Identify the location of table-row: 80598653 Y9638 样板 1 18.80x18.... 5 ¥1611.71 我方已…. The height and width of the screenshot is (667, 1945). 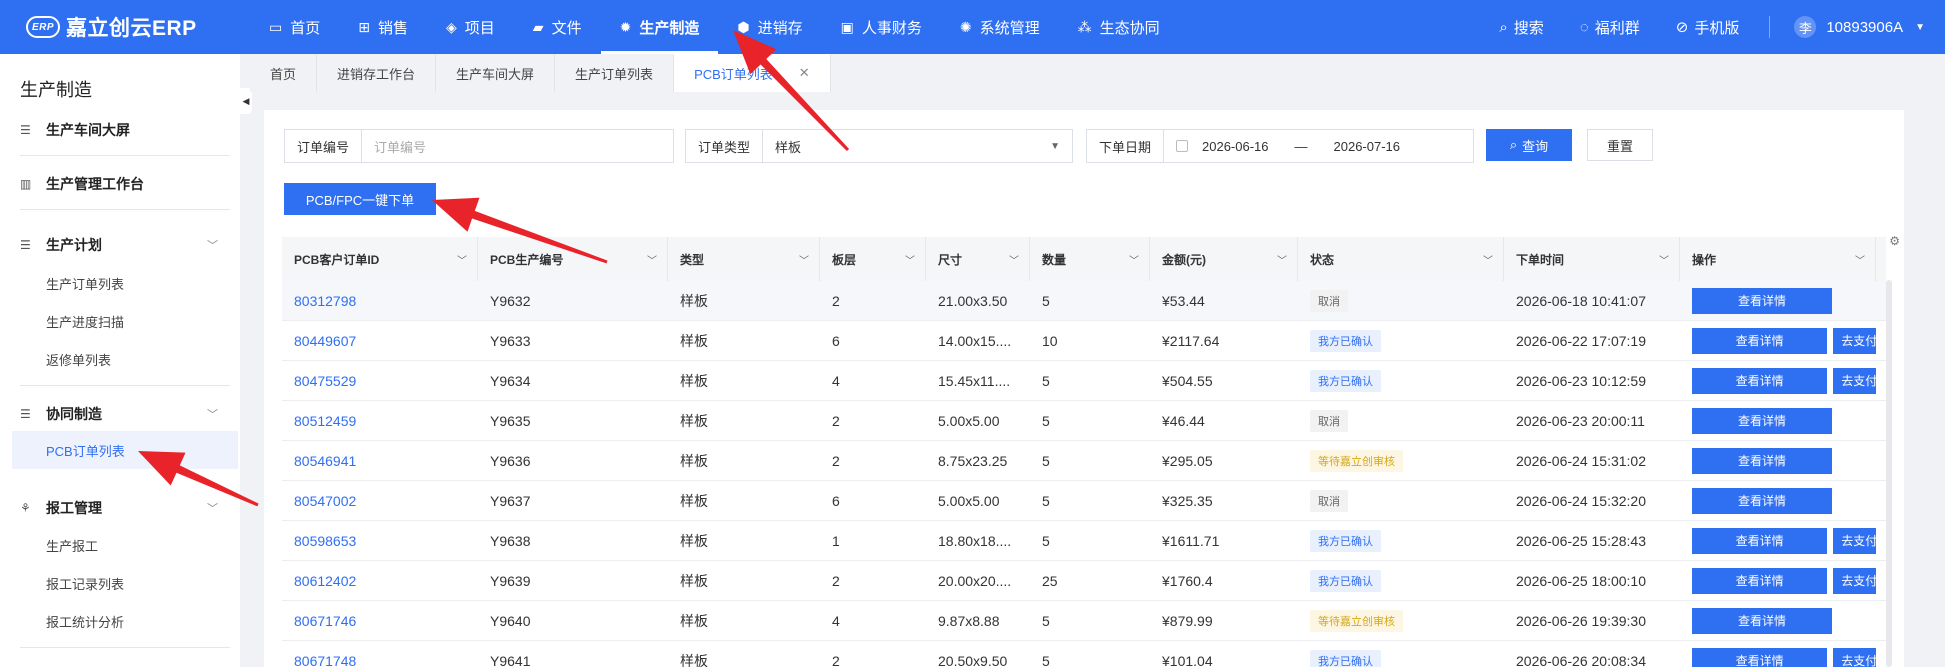
(1084, 541).